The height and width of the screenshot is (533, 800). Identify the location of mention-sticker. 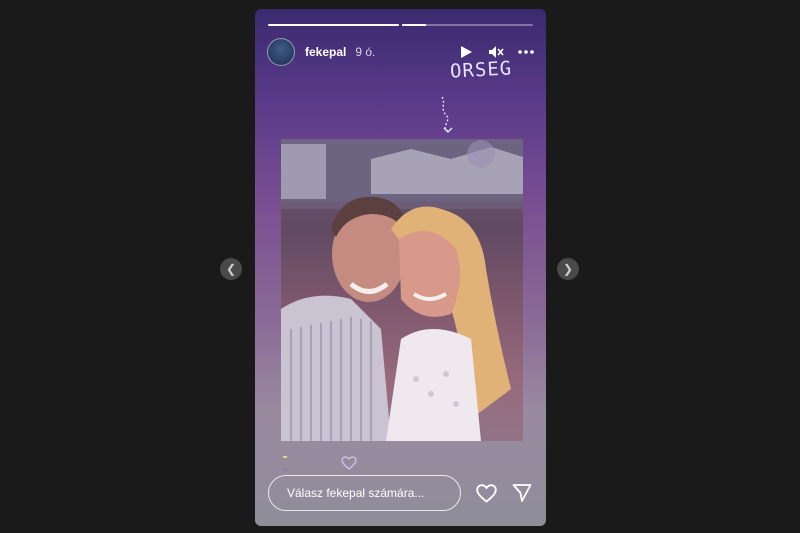
(285, 457).